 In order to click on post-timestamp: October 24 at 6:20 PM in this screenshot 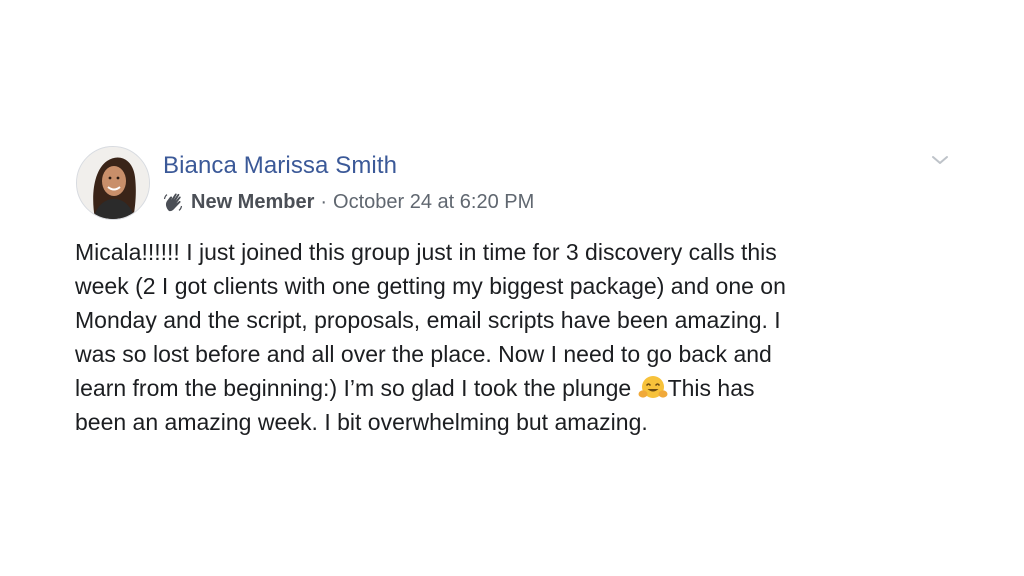, I will do `click(433, 202)`.